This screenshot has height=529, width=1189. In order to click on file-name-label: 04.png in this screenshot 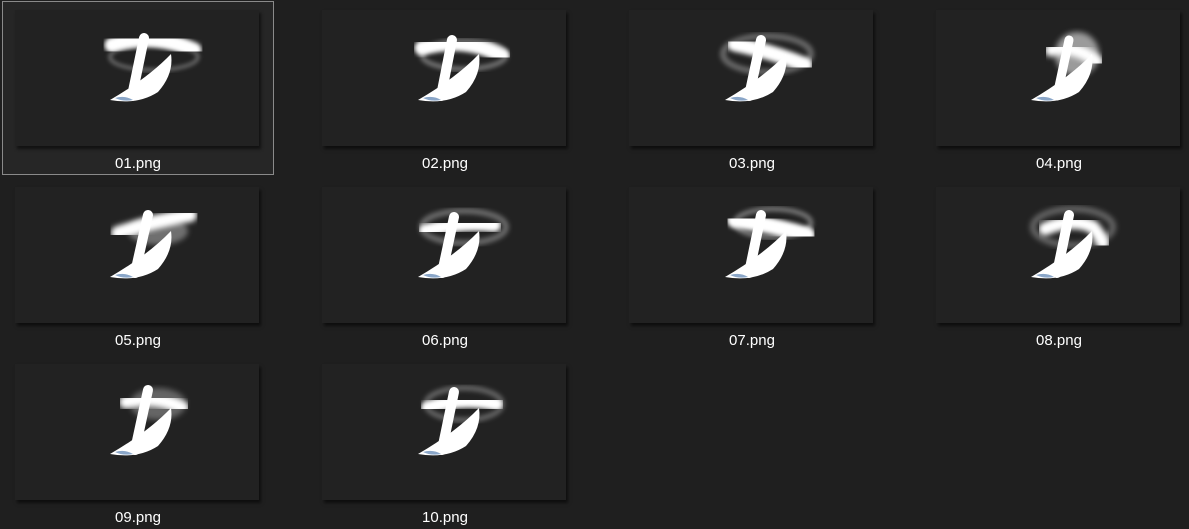, I will do `click(1059, 163)`.